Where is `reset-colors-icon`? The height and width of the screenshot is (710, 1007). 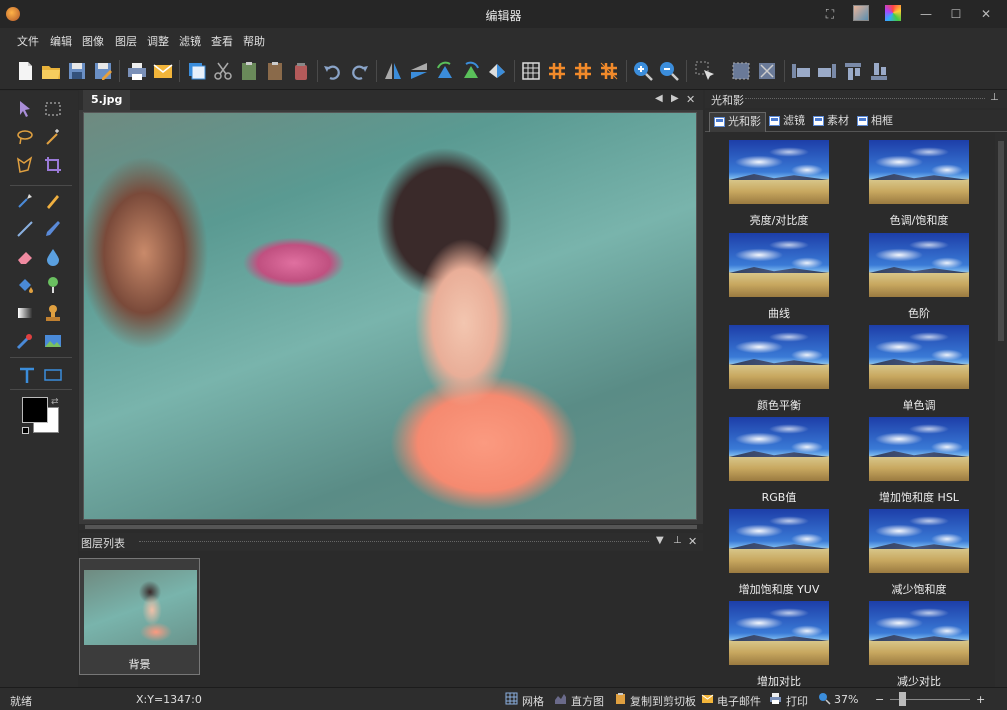 reset-colors-icon is located at coordinates (25, 430).